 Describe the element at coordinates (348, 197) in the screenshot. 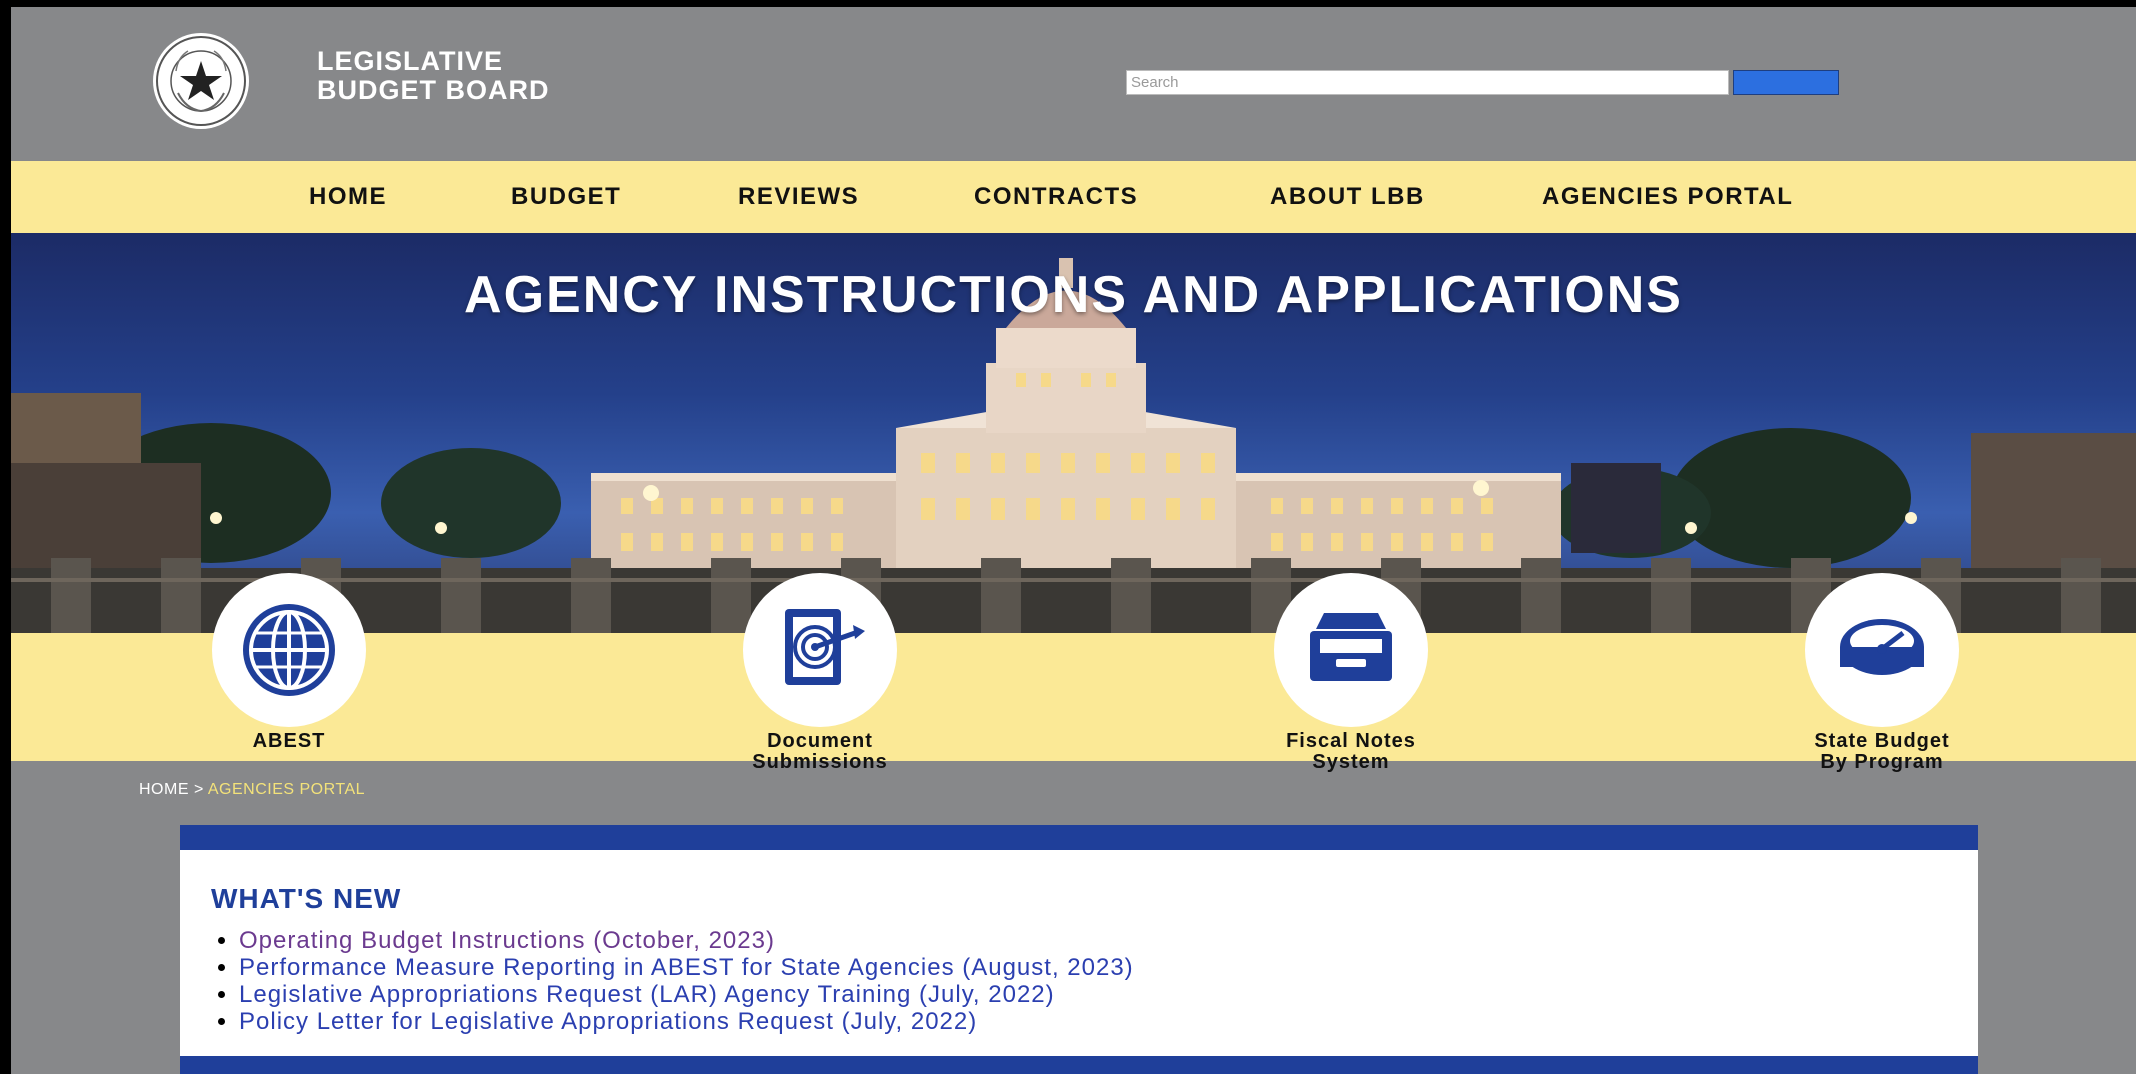

I see `nav-item-home: HOME` at that location.